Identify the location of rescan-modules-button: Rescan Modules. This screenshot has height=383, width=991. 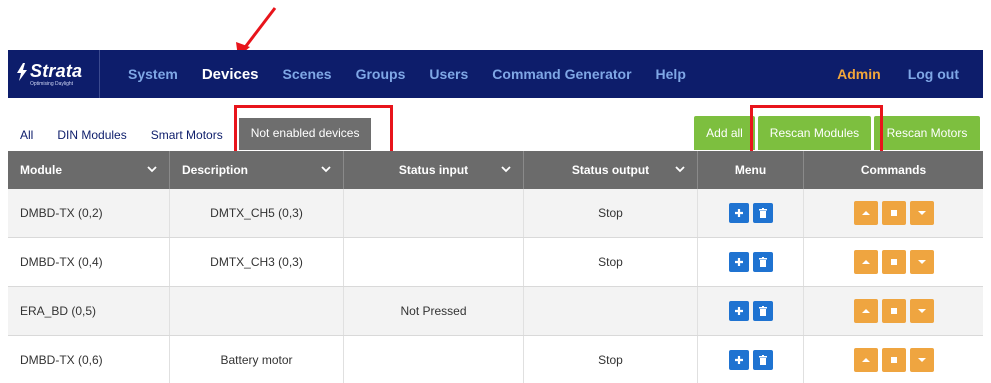
(814, 133).